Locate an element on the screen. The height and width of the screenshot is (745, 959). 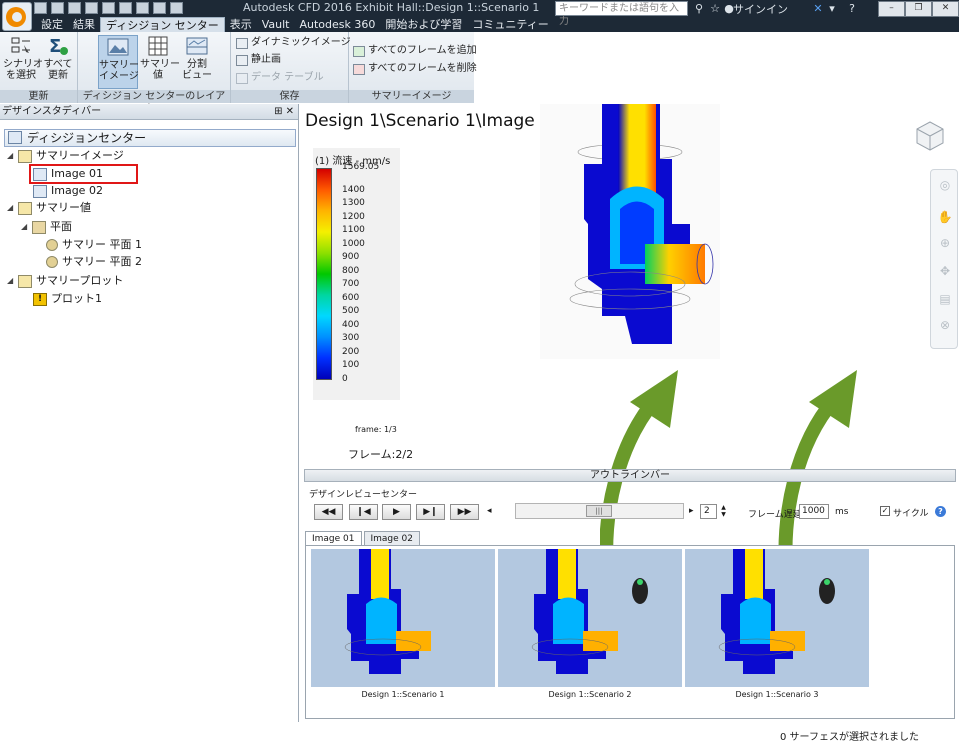
tab-vault: Vault is located at coordinates (276, 24).